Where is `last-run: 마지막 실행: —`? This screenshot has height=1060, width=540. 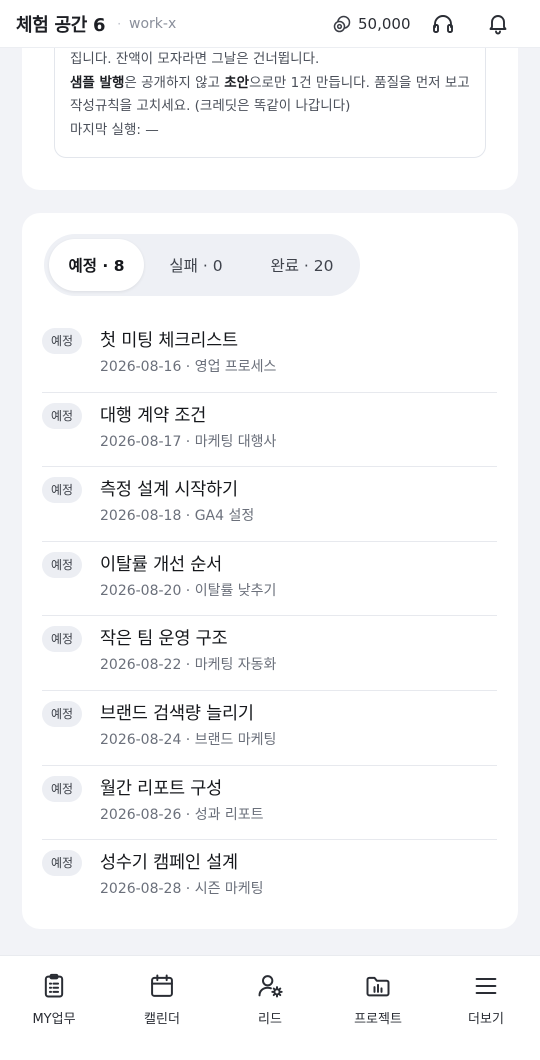
last-run: 마지막 실행: — is located at coordinates (114, 129).